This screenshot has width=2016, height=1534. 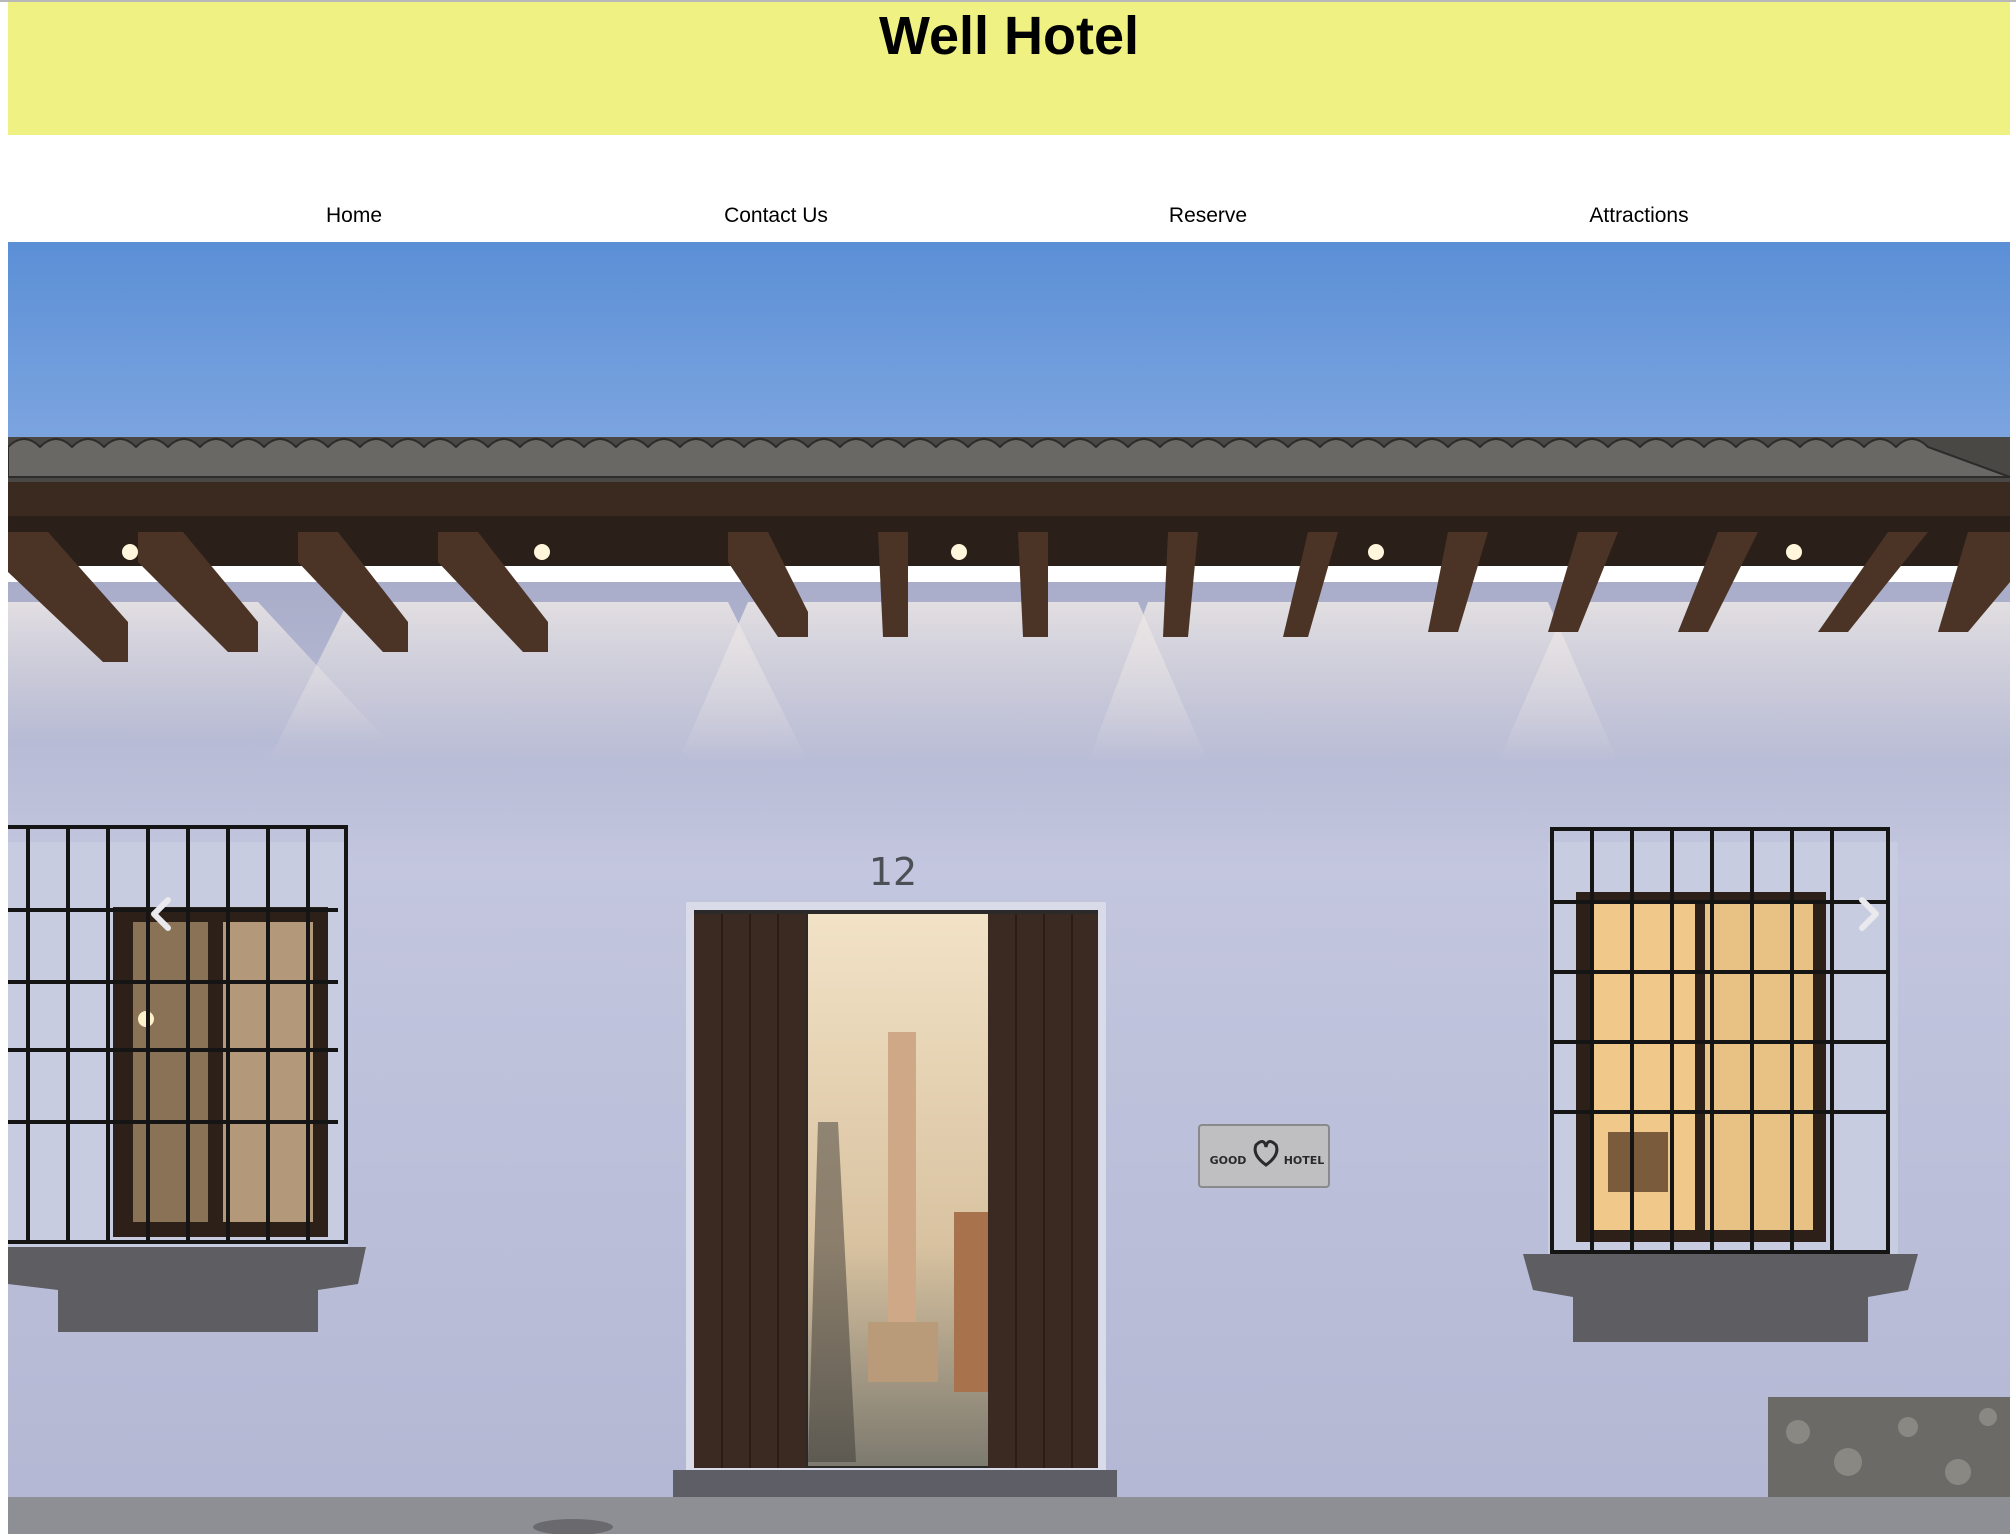 What do you see at coordinates (1228, 1160) in the screenshot?
I see `sign-text-left: GOOD` at bounding box center [1228, 1160].